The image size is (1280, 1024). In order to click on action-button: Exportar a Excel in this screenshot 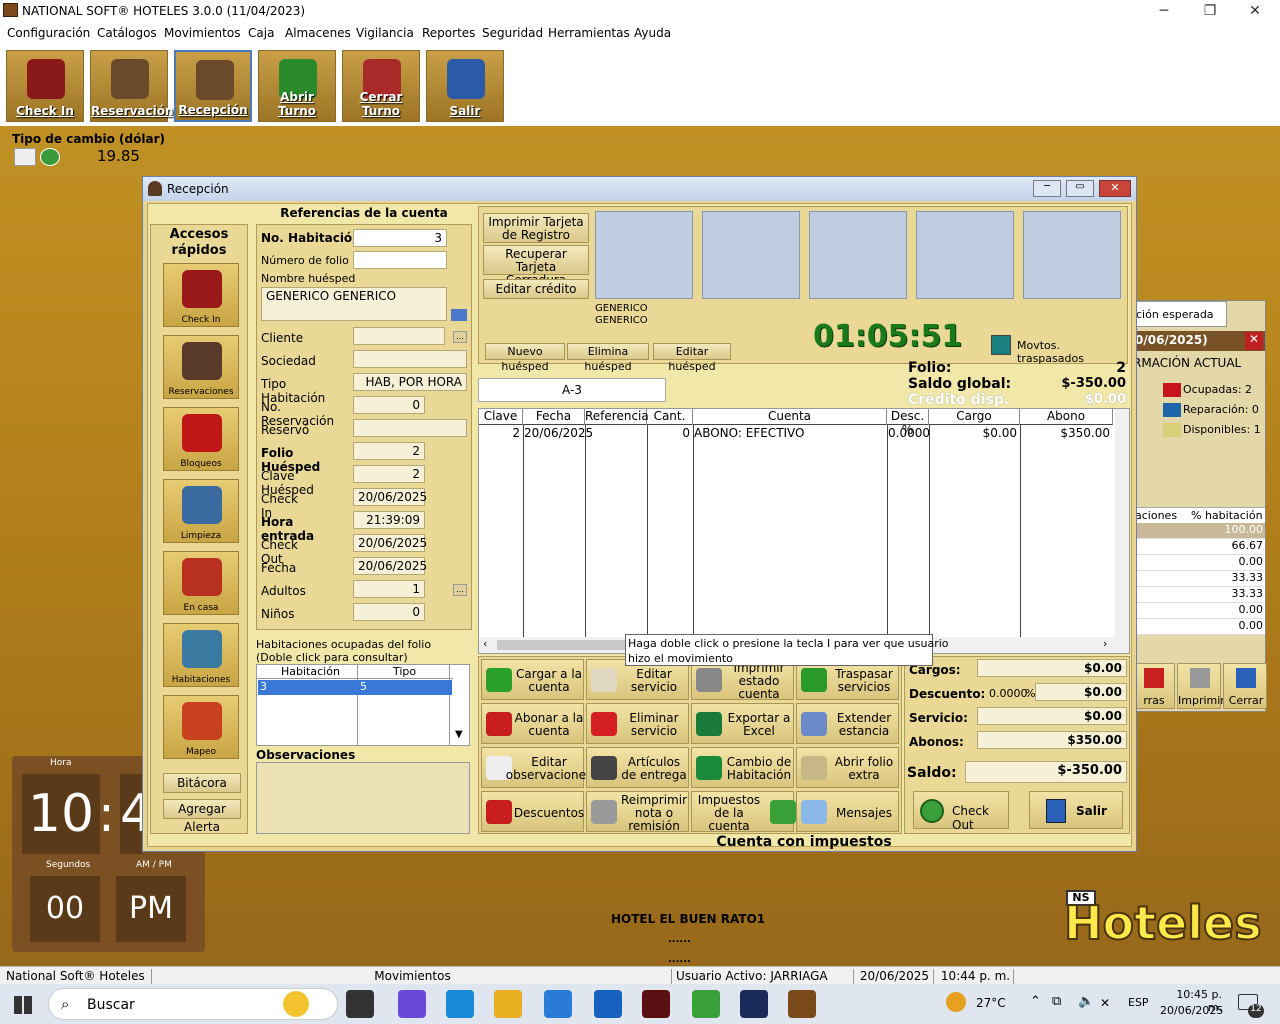, I will do `click(742, 723)`.